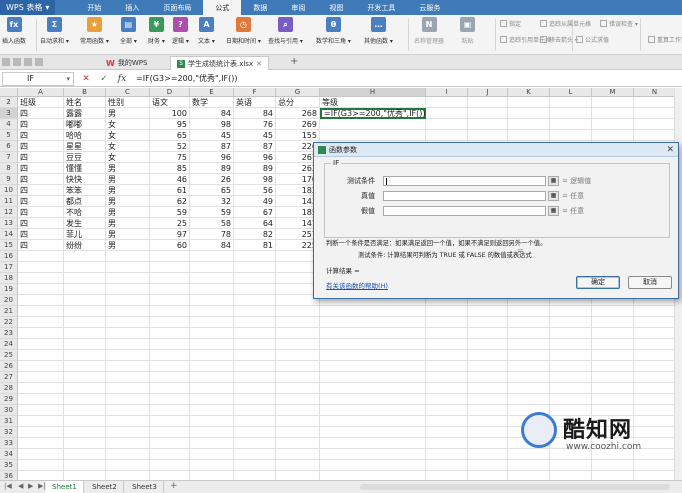 This screenshot has width=682, height=493. Describe the element at coordinates (464, 196) in the screenshot. I see `argument-input` at that location.